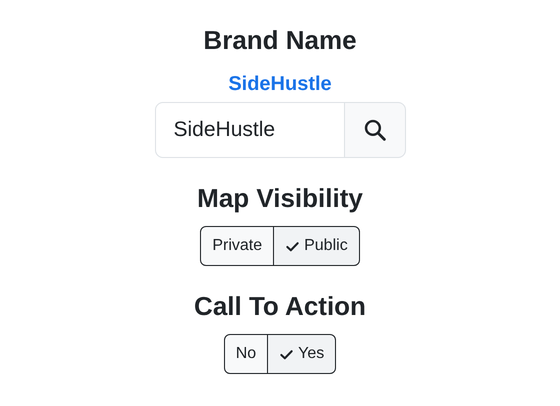 The height and width of the screenshot is (406, 560). Describe the element at coordinates (280, 306) in the screenshot. I see `section-heading: Call To Action` at that location.